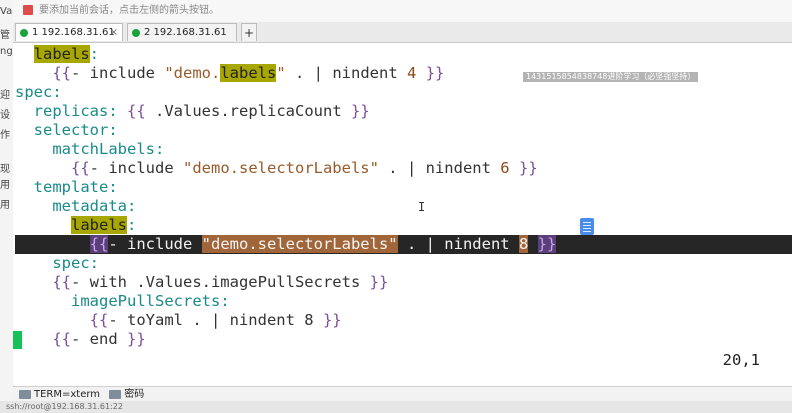 This screenshot has height=413, width=792. Describe the element at coordinates (403, 149) in the screenshot. I see `code-line: matchLabels:` at that location.